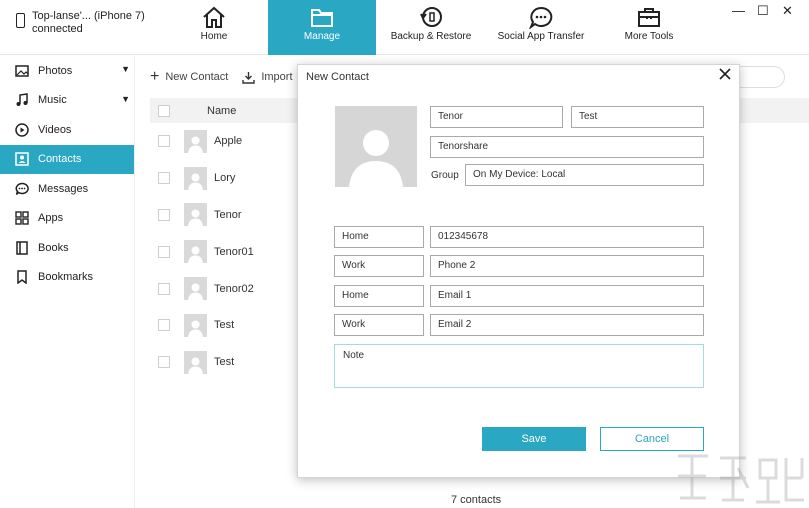 The width and height of the screenshot is (809, 508). I want to click on contacts-toolbar: + New Contact Import, so click(228, 77).